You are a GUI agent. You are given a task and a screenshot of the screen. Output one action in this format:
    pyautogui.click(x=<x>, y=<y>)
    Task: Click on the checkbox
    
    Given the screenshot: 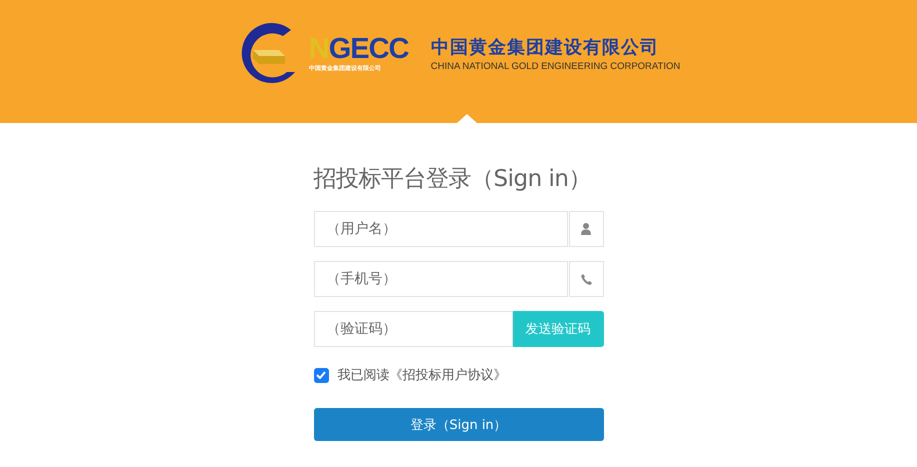 What is the action you would take?
    pyautogui.click(x=321, y=375)
    